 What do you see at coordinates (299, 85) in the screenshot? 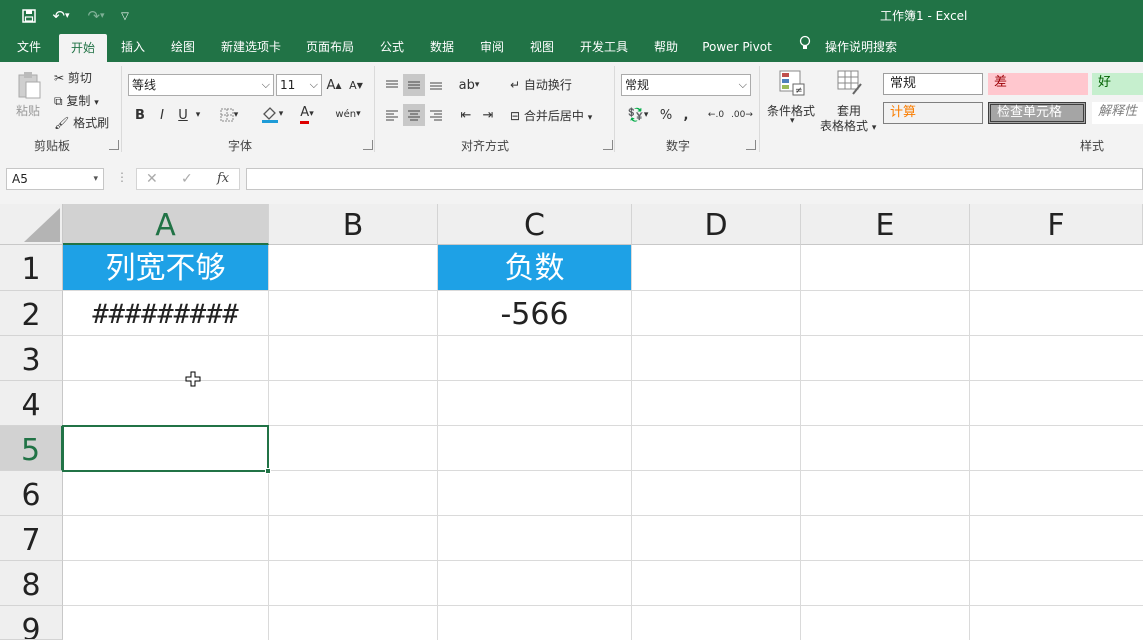
I see `font-size-select: 11 ⌵` at bounding box center [299, 85].